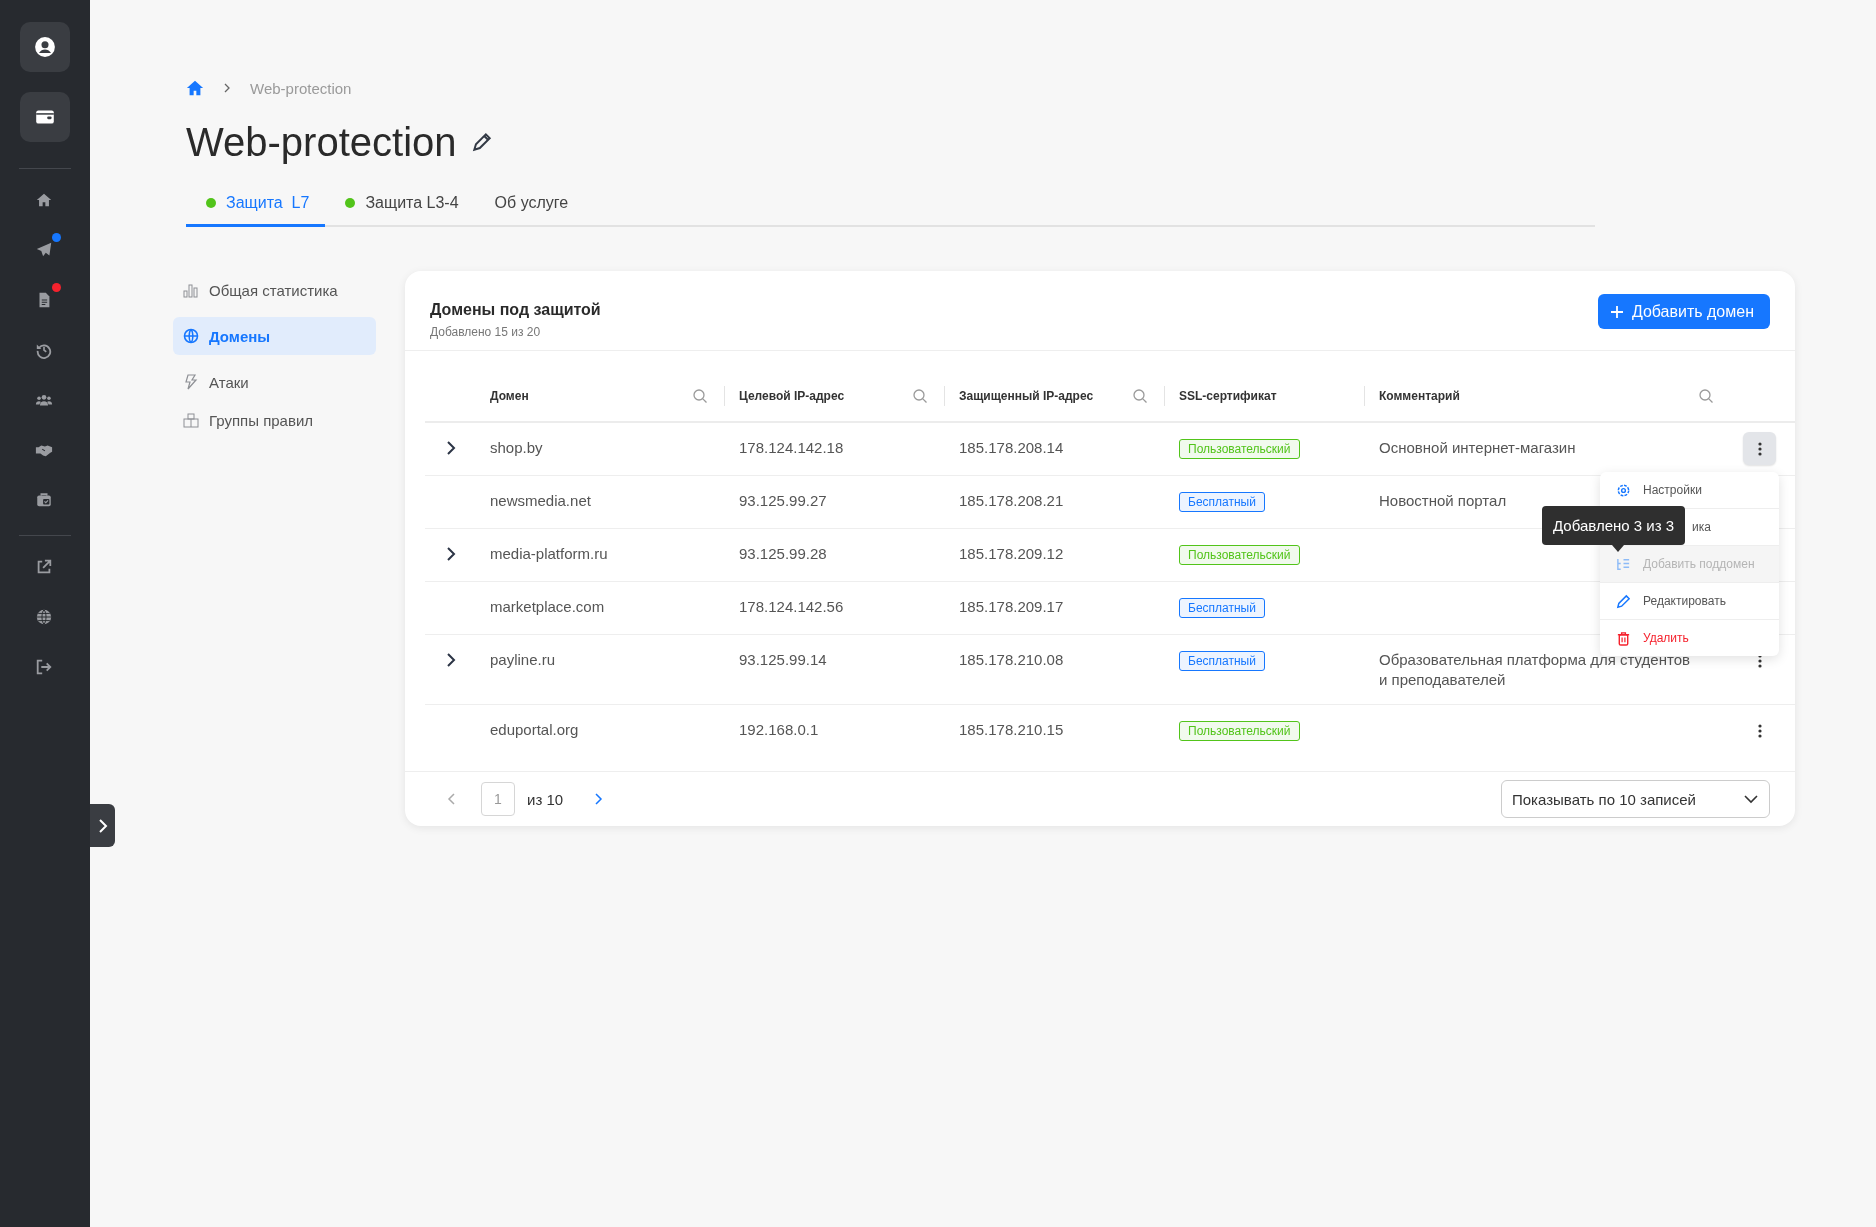  Describe the element at coordinates (1026, 396) in the screenshot. I see `column-header: Защищенный IP-адрес` at that location.